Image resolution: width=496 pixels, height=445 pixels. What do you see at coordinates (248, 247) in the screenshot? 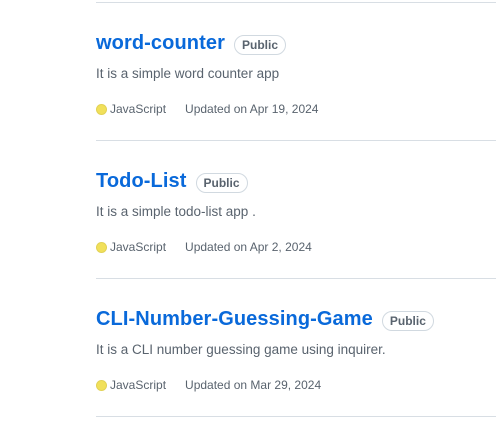
I see `repo-updated: Updated on Apr 2, 2024` at bounding box center [248, 247].